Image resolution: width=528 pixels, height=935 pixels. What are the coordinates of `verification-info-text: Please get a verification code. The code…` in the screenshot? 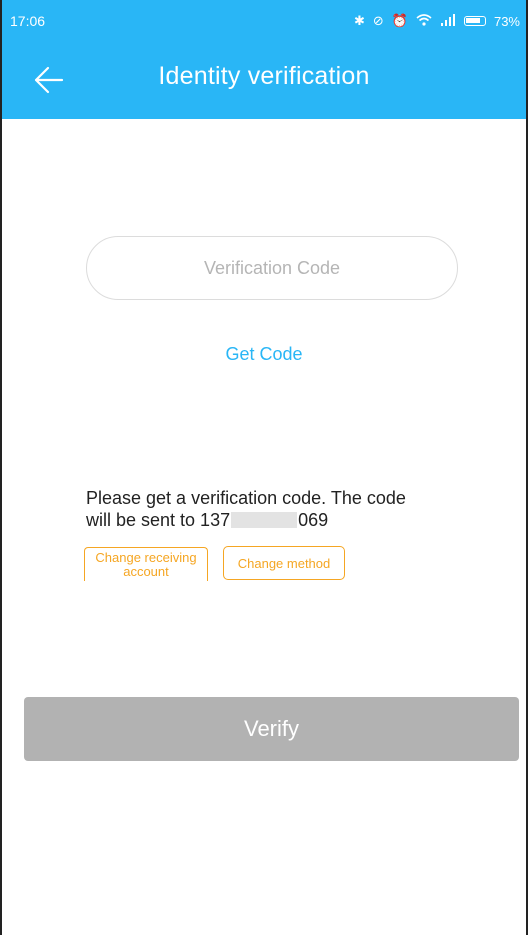 It's located at (286, 509).